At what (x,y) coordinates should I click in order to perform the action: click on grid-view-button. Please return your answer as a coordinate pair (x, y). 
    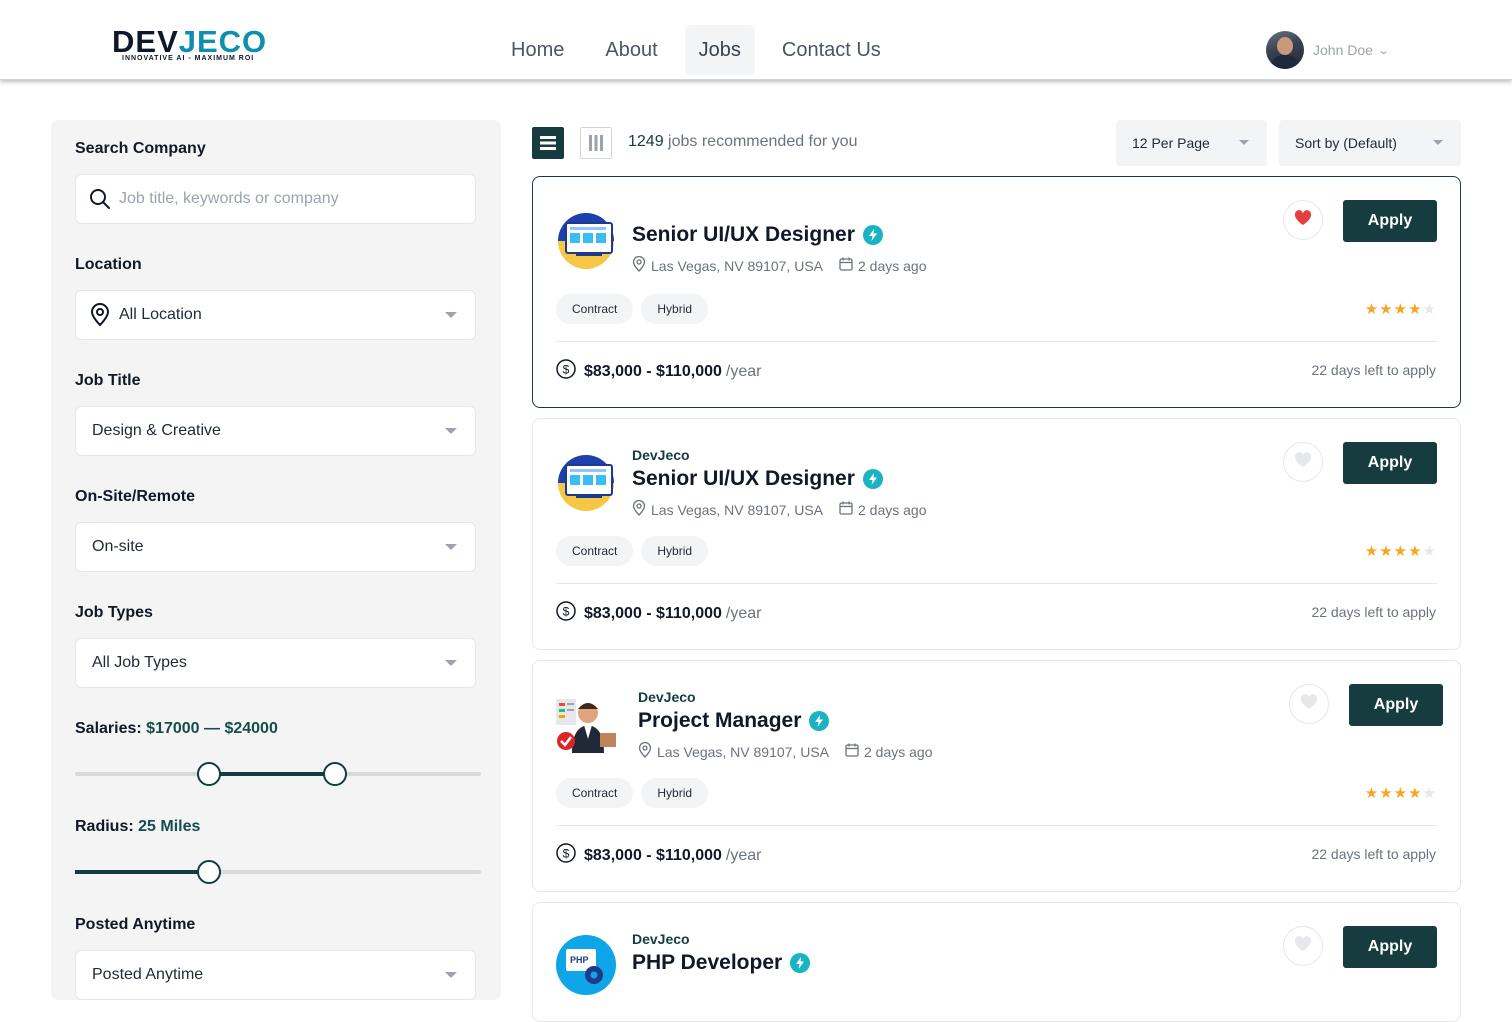
    Looking at the image, I should click on (596, 143).